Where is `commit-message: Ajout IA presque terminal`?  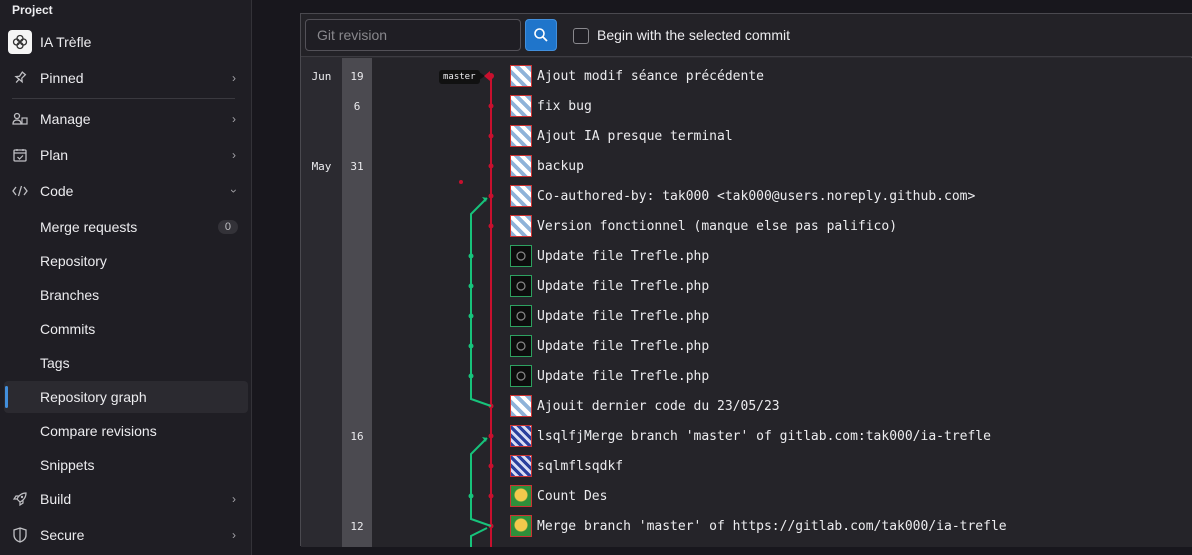 commit-message: Ajout IA presque terminal is located at coordinates (635, 136).